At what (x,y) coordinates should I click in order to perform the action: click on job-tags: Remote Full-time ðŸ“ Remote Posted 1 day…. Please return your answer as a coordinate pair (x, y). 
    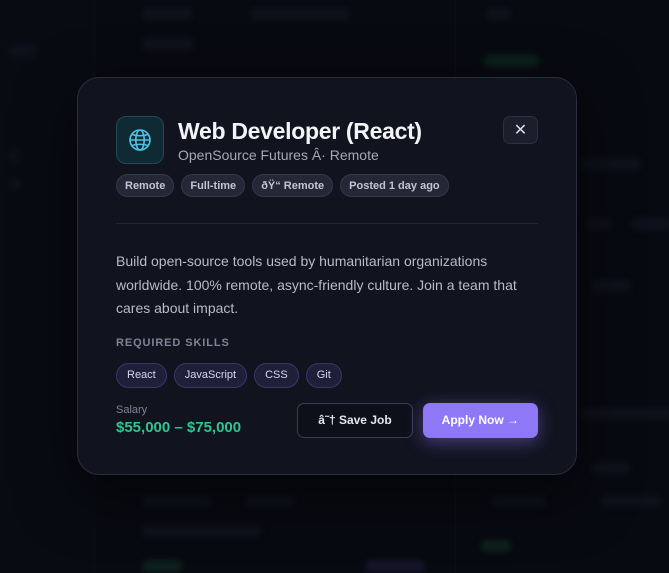
    Looking at the image, I should click on (327, 185).